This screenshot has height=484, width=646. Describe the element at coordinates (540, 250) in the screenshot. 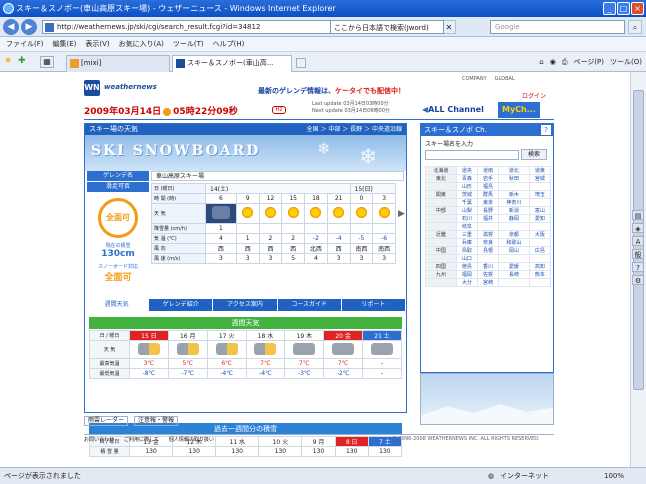

I see `prefecture-link: 広島` at that location.